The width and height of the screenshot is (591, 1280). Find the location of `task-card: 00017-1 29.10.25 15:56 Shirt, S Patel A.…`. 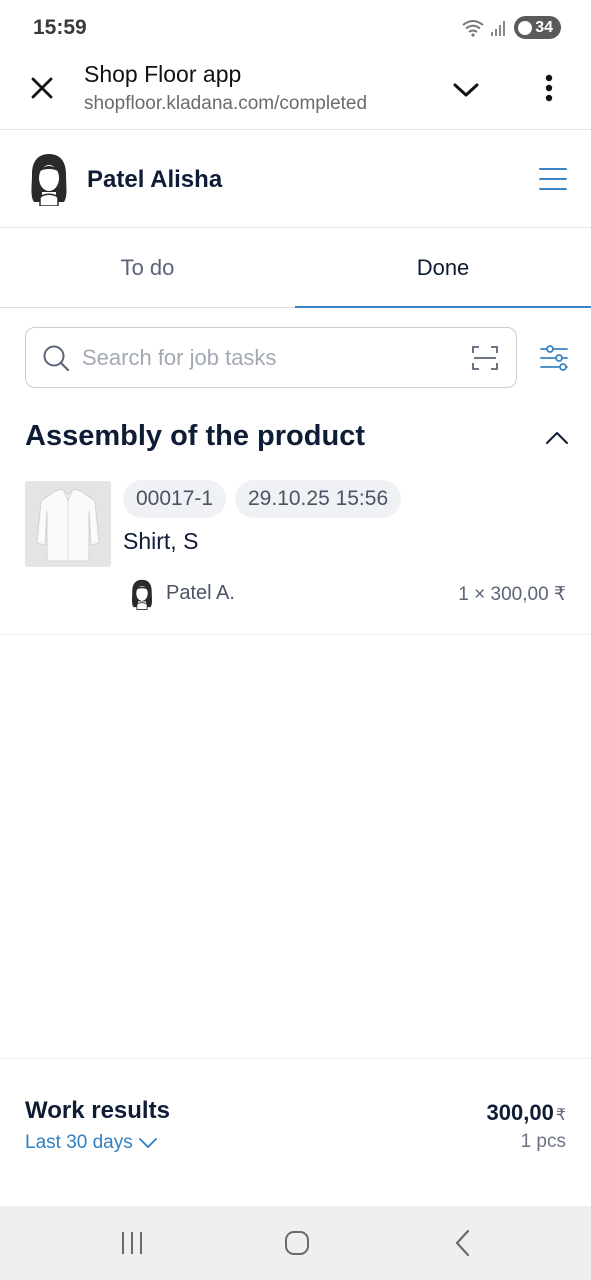

task-card: 00017-1 29.10.25 15:56 Shirt, S Patel A.… is located at coordinates (295, 552).